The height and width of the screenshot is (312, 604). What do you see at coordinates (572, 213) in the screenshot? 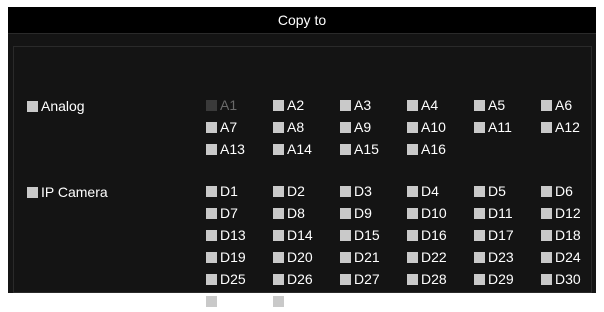
I see `channel-checkbox-d12: D12` at bounding box center [572, 213].